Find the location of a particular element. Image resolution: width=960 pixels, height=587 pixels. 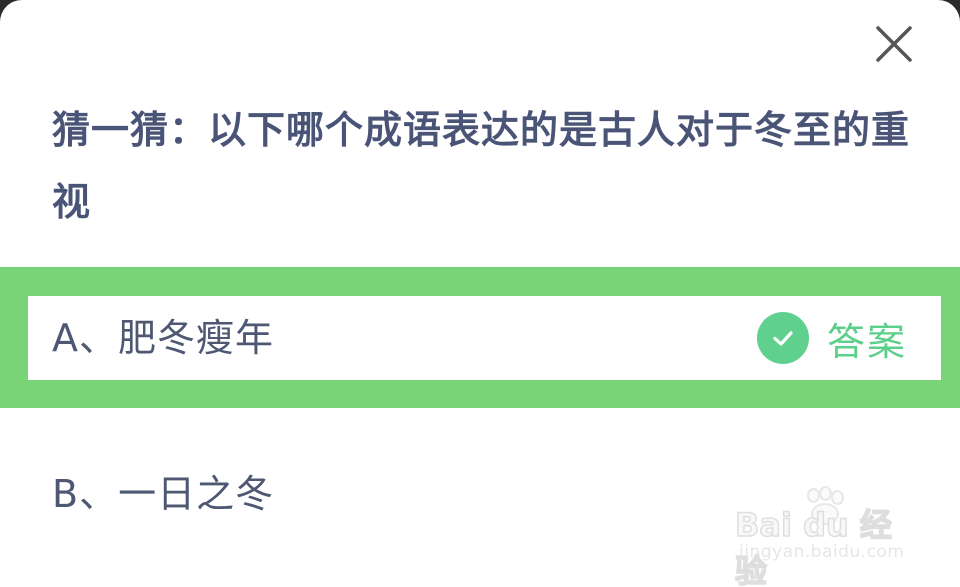

option-a: A、肥冬瘦年 答案 is located at coordinates (484, 338).